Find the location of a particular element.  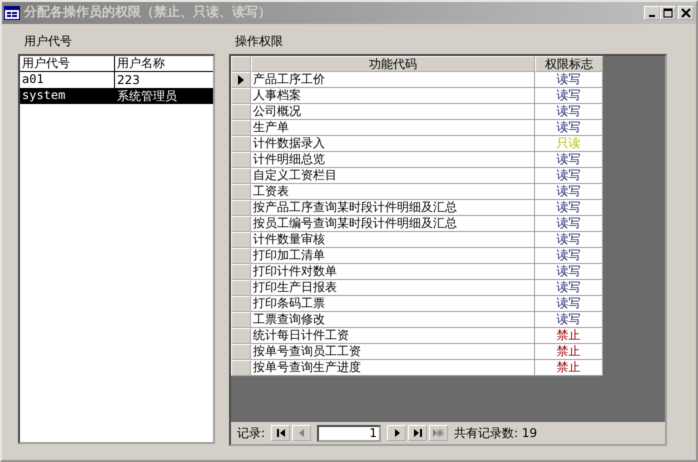

close-icon is located at coordinates (686, 13).